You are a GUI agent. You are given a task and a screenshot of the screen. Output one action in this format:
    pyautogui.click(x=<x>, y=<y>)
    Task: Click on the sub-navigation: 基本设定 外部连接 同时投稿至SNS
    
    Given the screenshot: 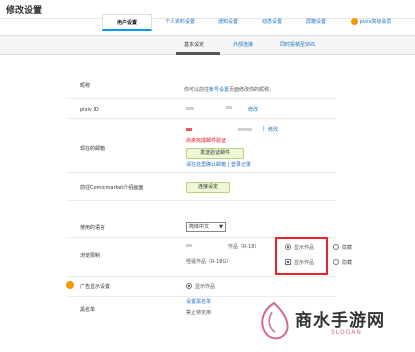 What is the action you would take?
    pyautogui.click(x=207, y=45)
    